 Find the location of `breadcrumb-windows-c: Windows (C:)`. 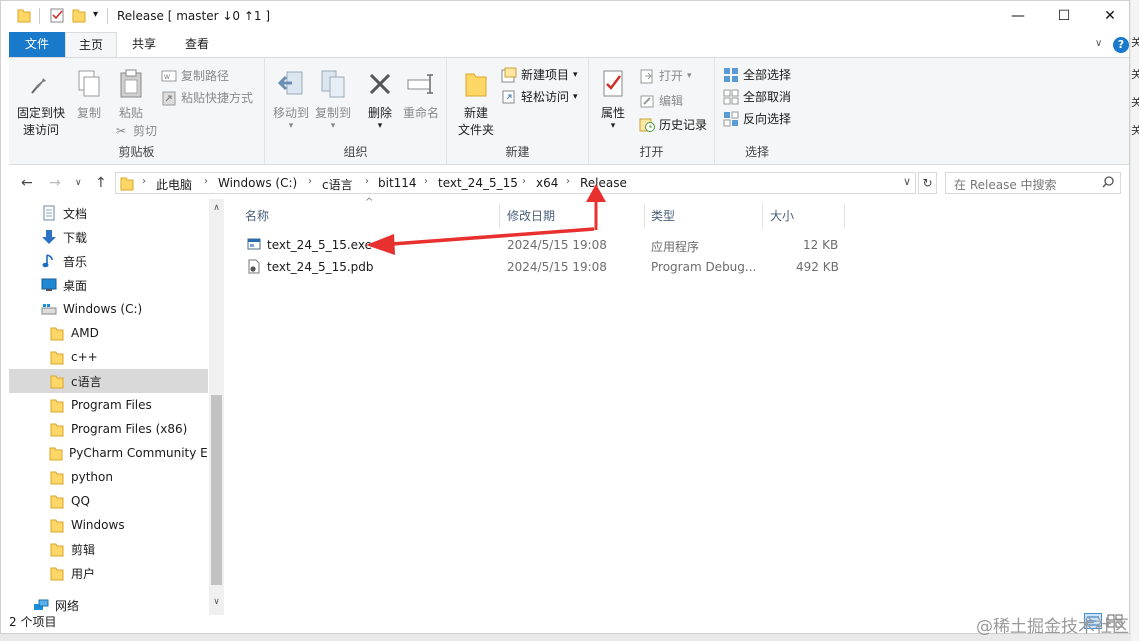

breadcrumb-windows-c: Windows (C:) is located at coordinates (257, 183).